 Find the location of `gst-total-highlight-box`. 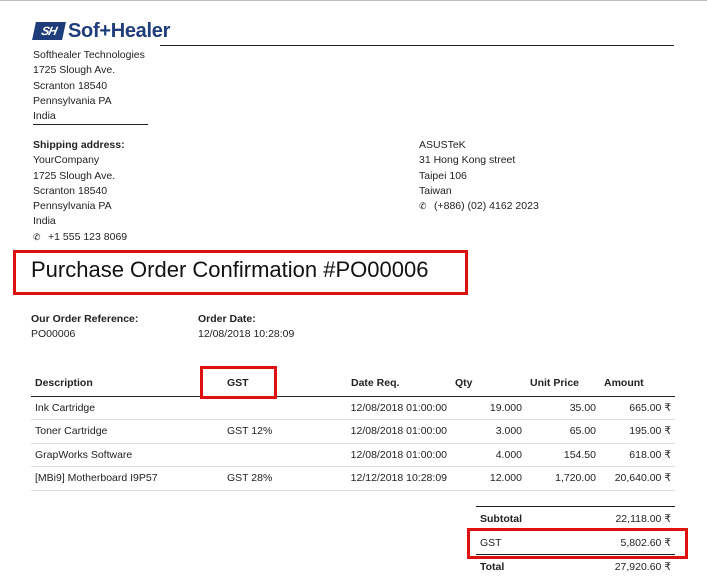

gst-total-highlight-box is located at coordinates (577, 543).